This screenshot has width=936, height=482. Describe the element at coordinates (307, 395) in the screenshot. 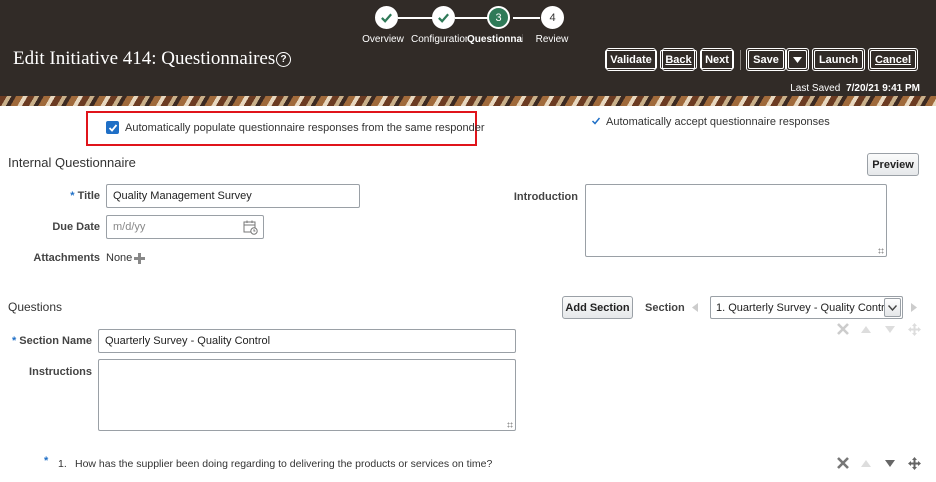

I see `instructions-textarea` at that location.